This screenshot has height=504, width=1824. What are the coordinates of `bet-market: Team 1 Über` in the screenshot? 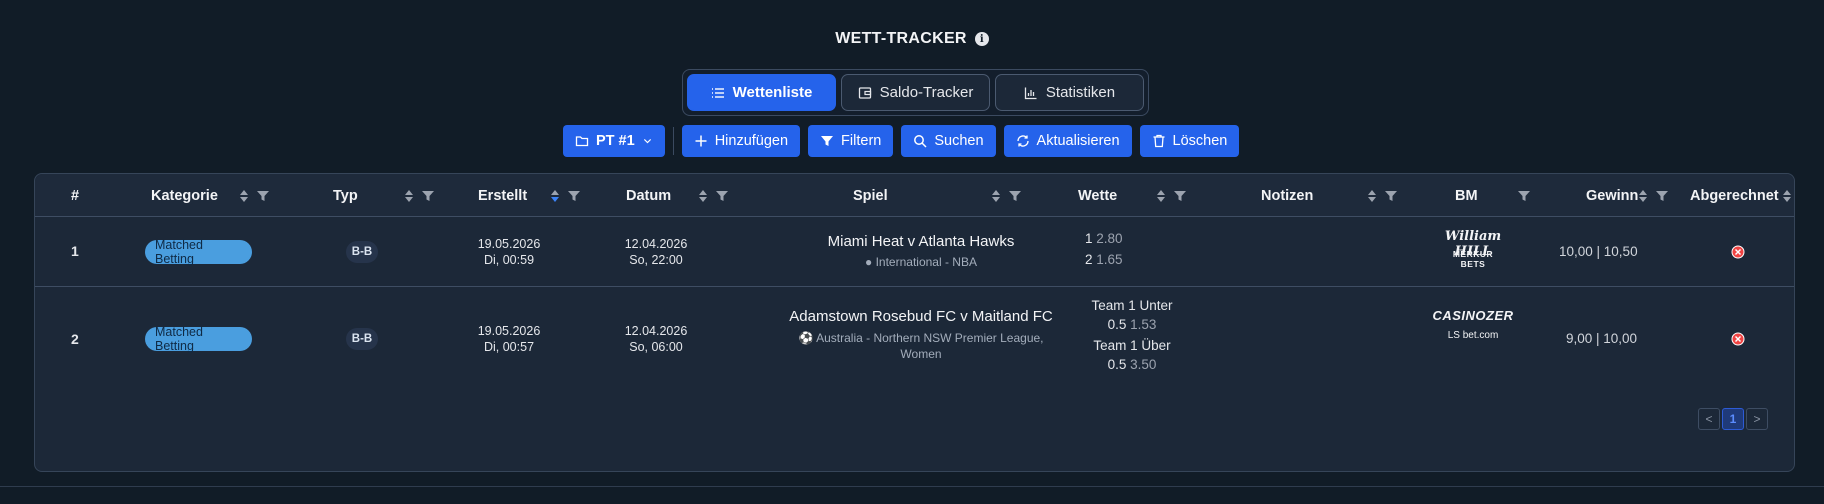 It's located at (1132, 345).